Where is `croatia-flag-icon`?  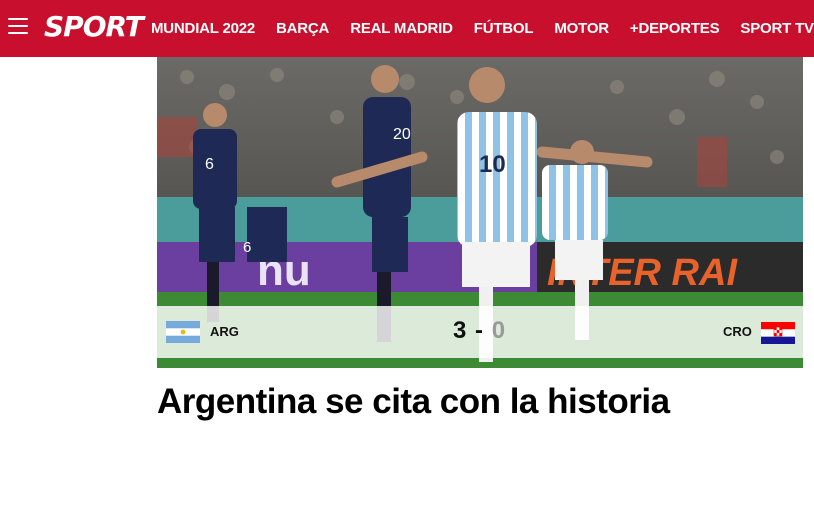
croatia-flag-icon is located at coordinates (778, 333).